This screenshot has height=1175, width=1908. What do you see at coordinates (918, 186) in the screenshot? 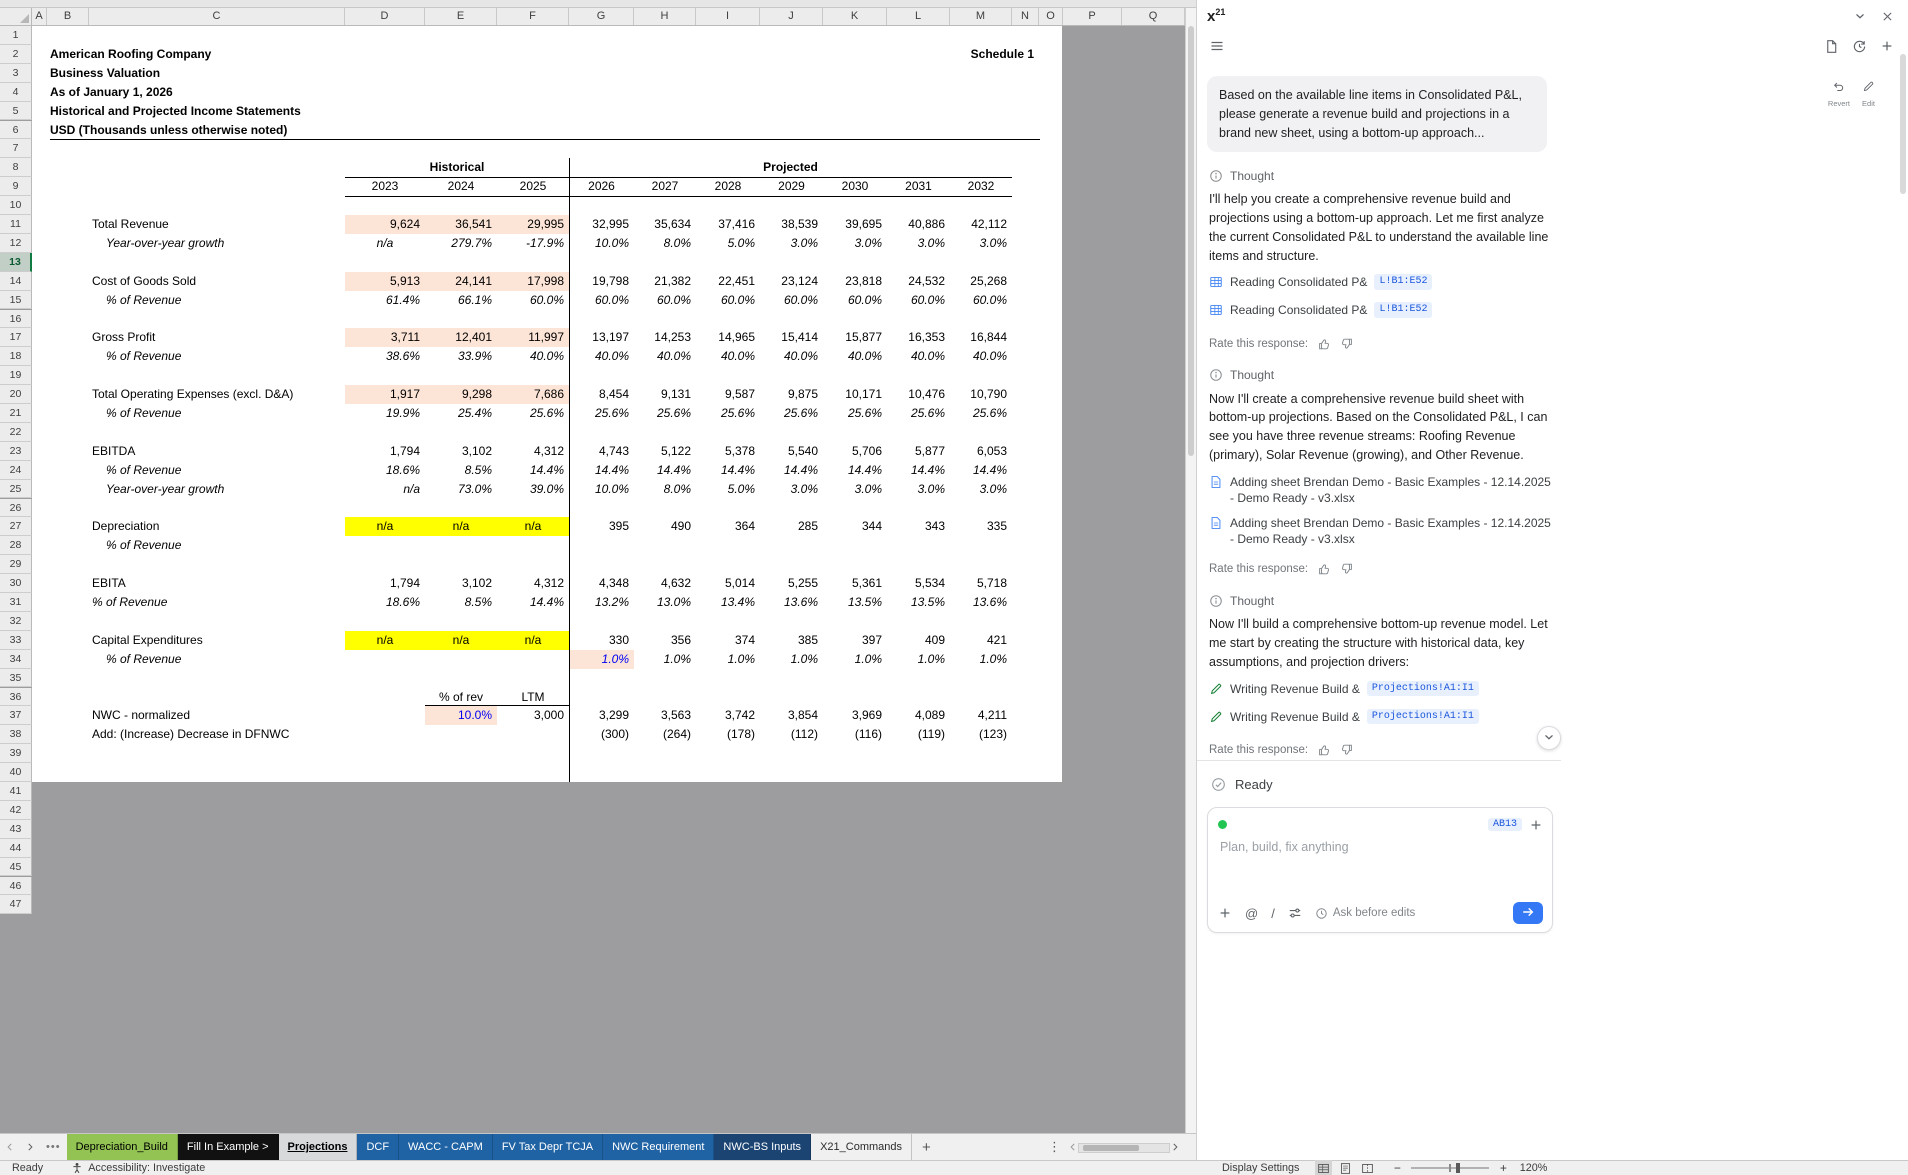
I see `cell-L9: 2031` at bounding box center [918, 186].